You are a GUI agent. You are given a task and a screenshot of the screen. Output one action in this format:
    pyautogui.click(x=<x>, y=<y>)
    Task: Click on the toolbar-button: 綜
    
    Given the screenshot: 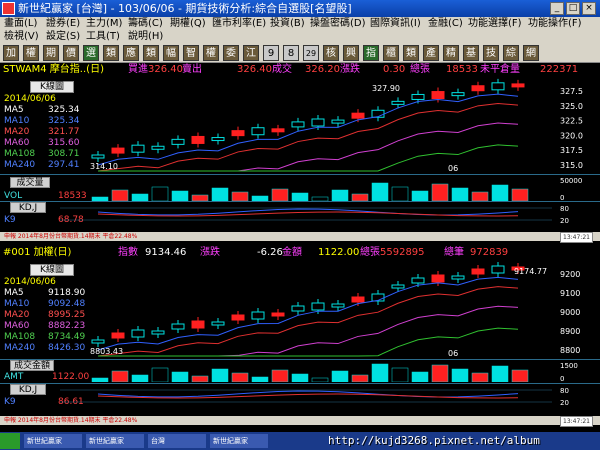 What is the action you would take?
    pyautogui.click(x=511, y=53)
    